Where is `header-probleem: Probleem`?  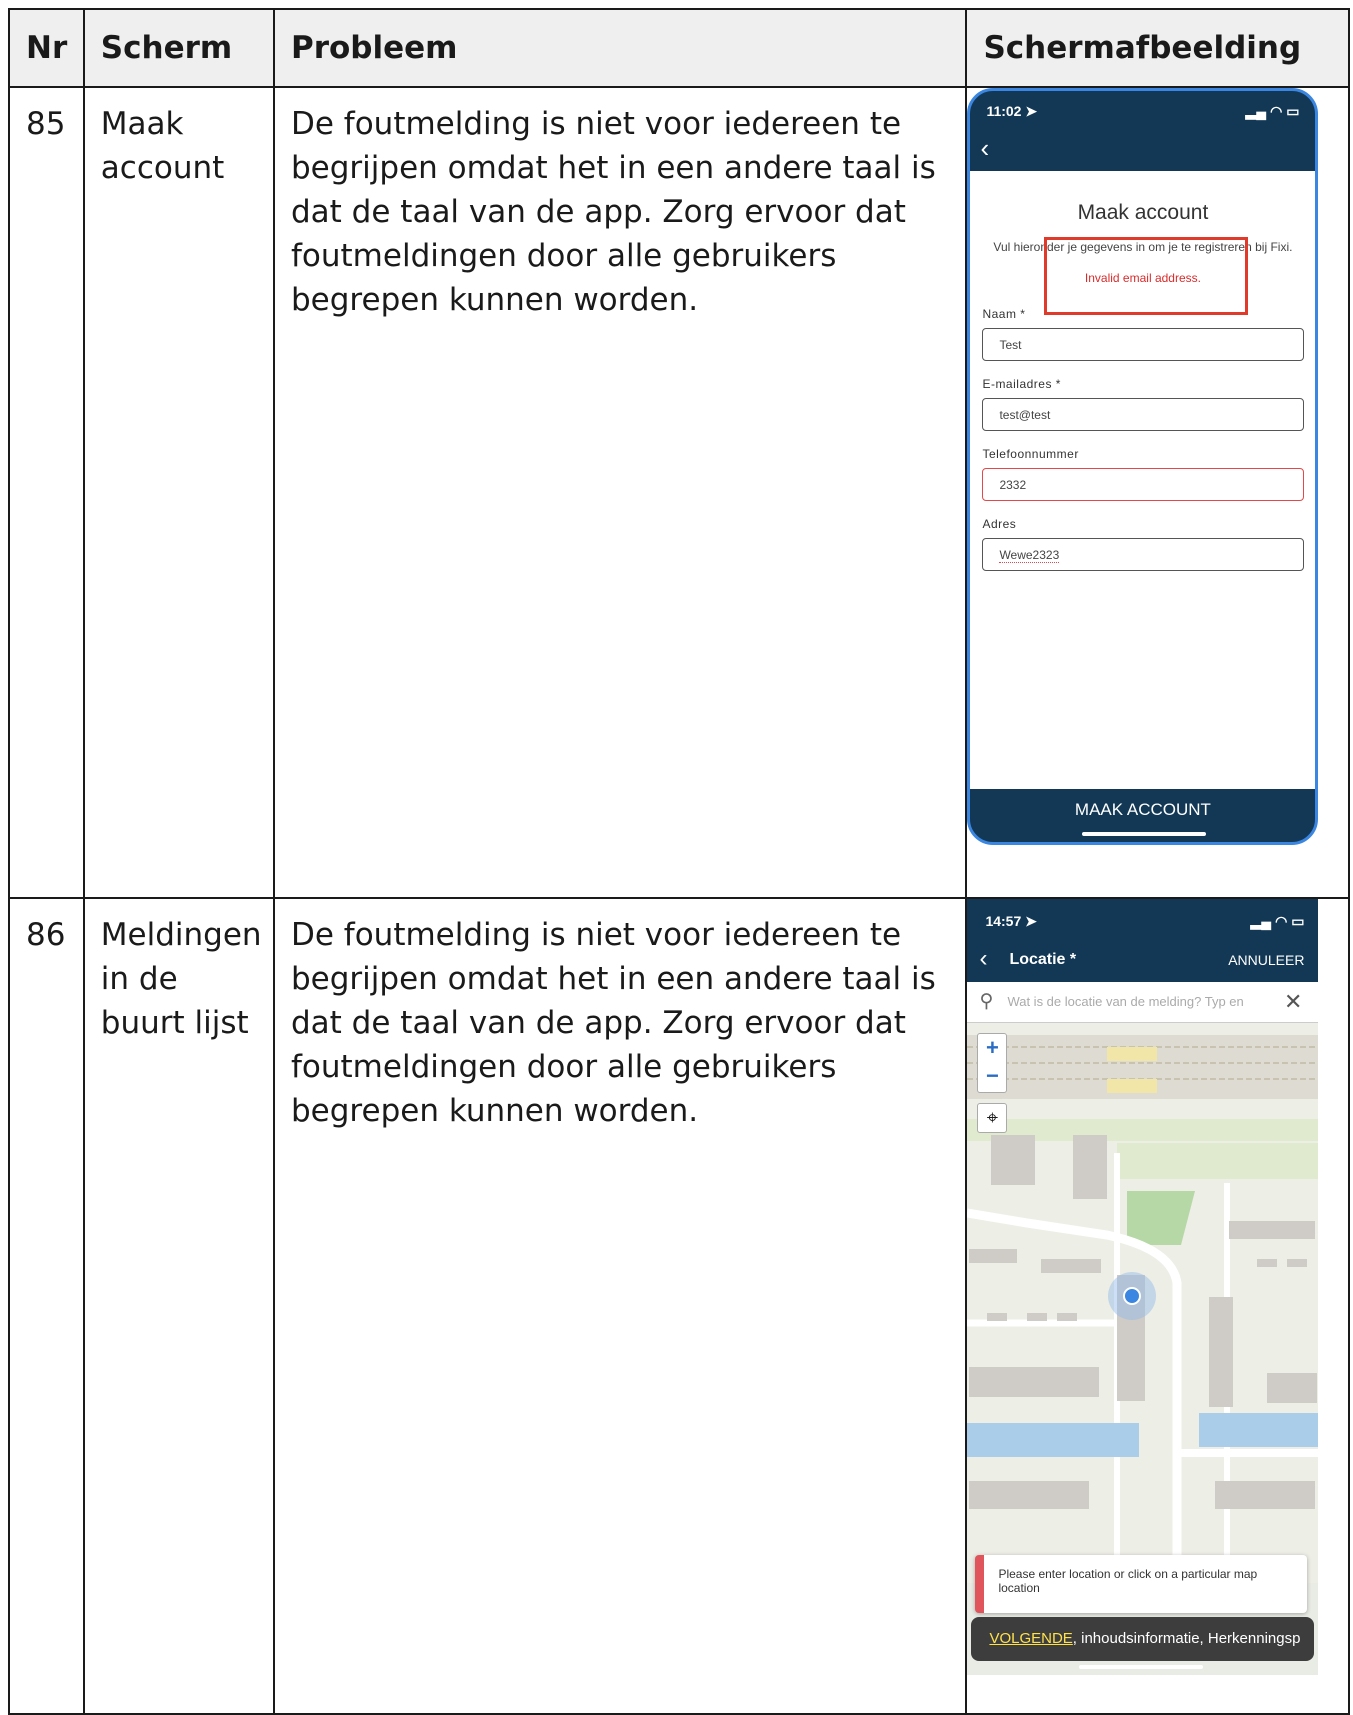
header-probleem: Probleem is located at coordinates (620, 48).